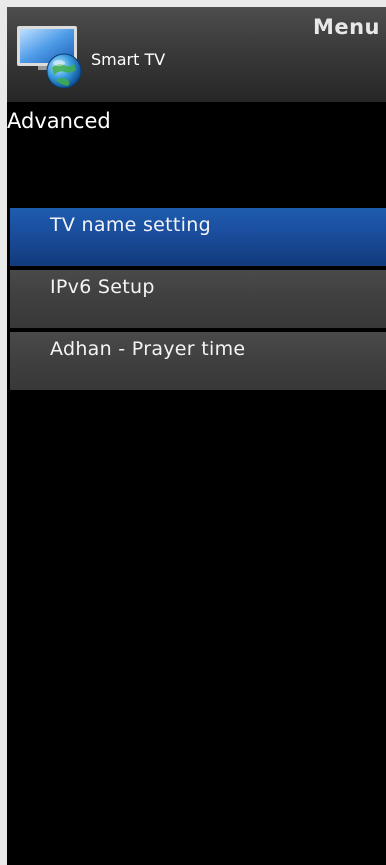  What do you see at coordinates (49, 57) in the screenshot?
I see `smart-tv-globe-icon` at bounding box center [49, 57].